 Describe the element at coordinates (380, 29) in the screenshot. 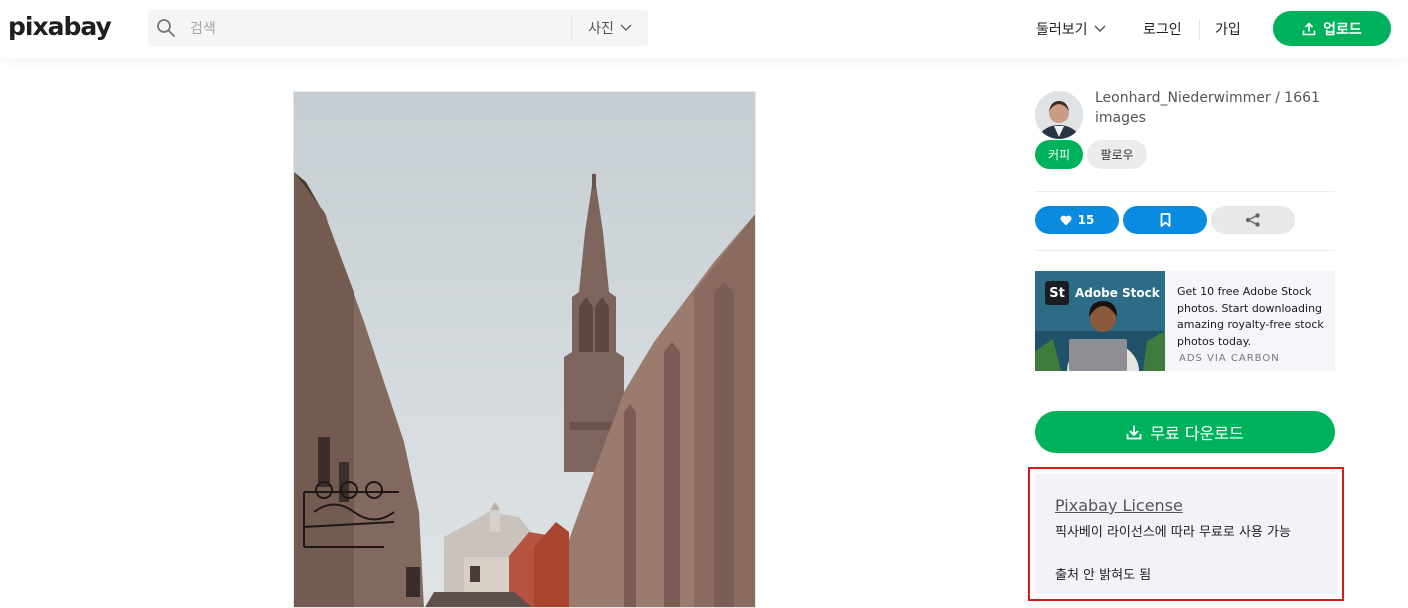

I see `search-input` at that location.